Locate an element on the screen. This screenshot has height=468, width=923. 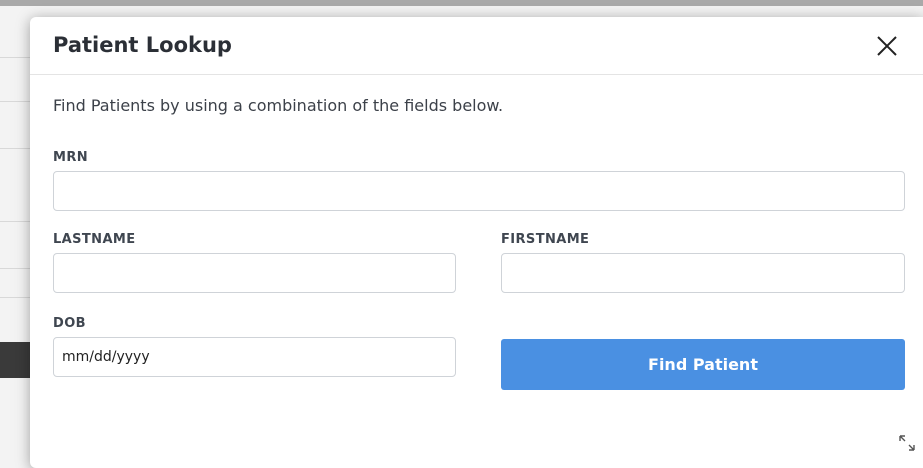
resize-handle is located at coordinates (907, 443).